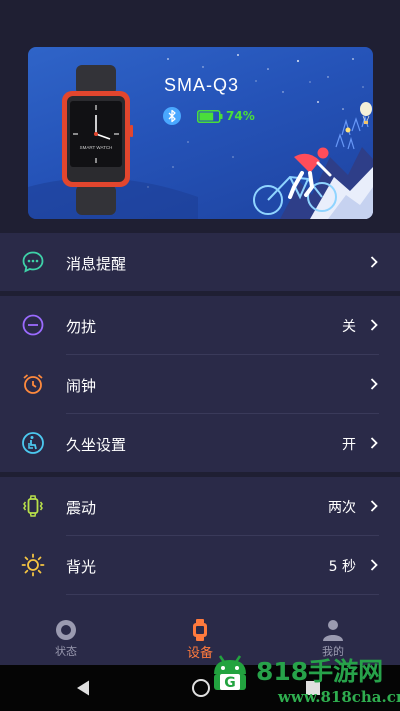  What do you see at coordinates (222, 594) in the screenshot?
I see `divider` at bounding box center [222, 594].